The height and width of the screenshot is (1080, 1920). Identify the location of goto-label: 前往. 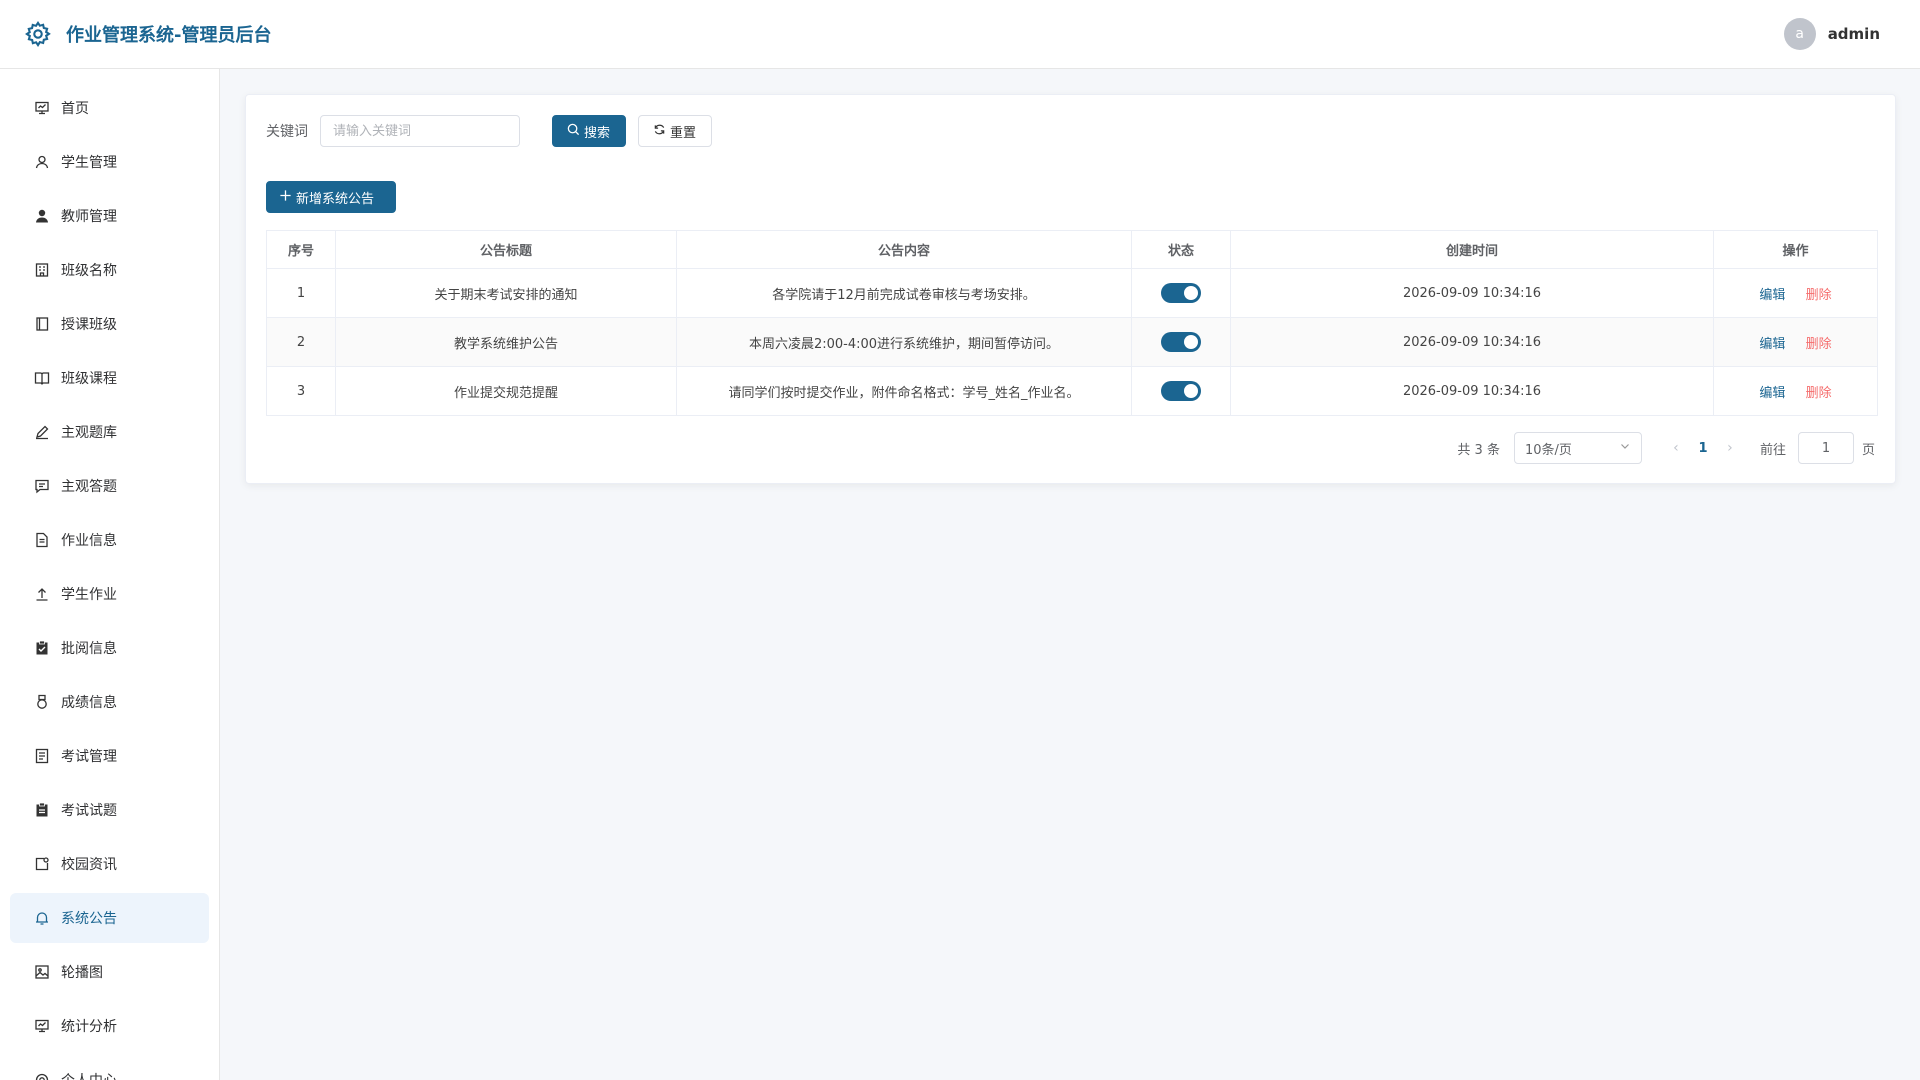
(1772, 450).